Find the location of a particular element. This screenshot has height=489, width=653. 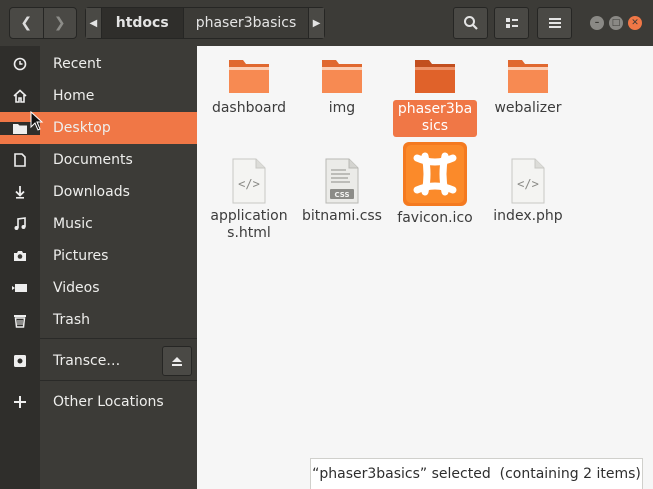

path-segment-htdocs: htdocs is located at coordinates (142, 23).